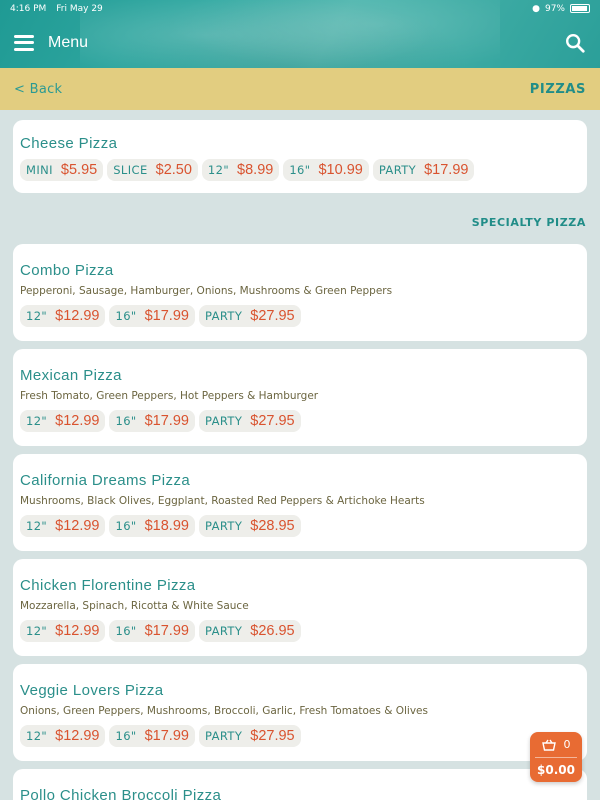  Describe the element at coordinates (24, 42) in the screenshot. I see `hamburger-menu-icon` at that location.